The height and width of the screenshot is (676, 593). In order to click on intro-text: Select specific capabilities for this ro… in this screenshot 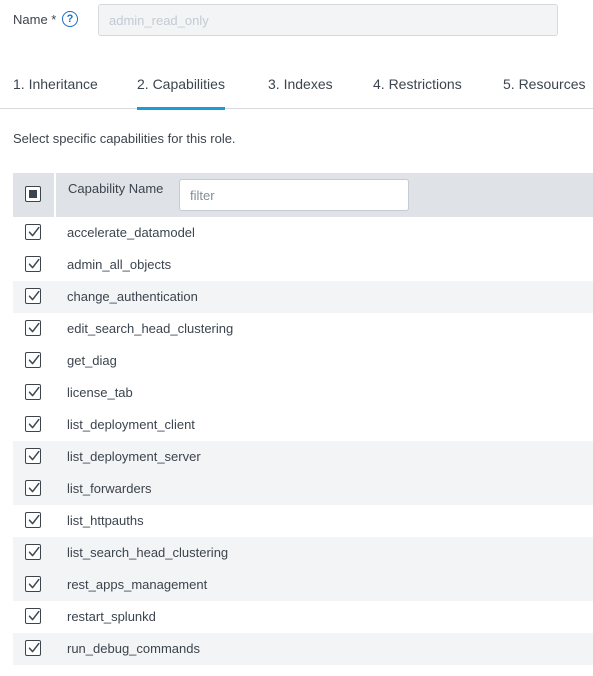, I will do `click(124, 138)`.